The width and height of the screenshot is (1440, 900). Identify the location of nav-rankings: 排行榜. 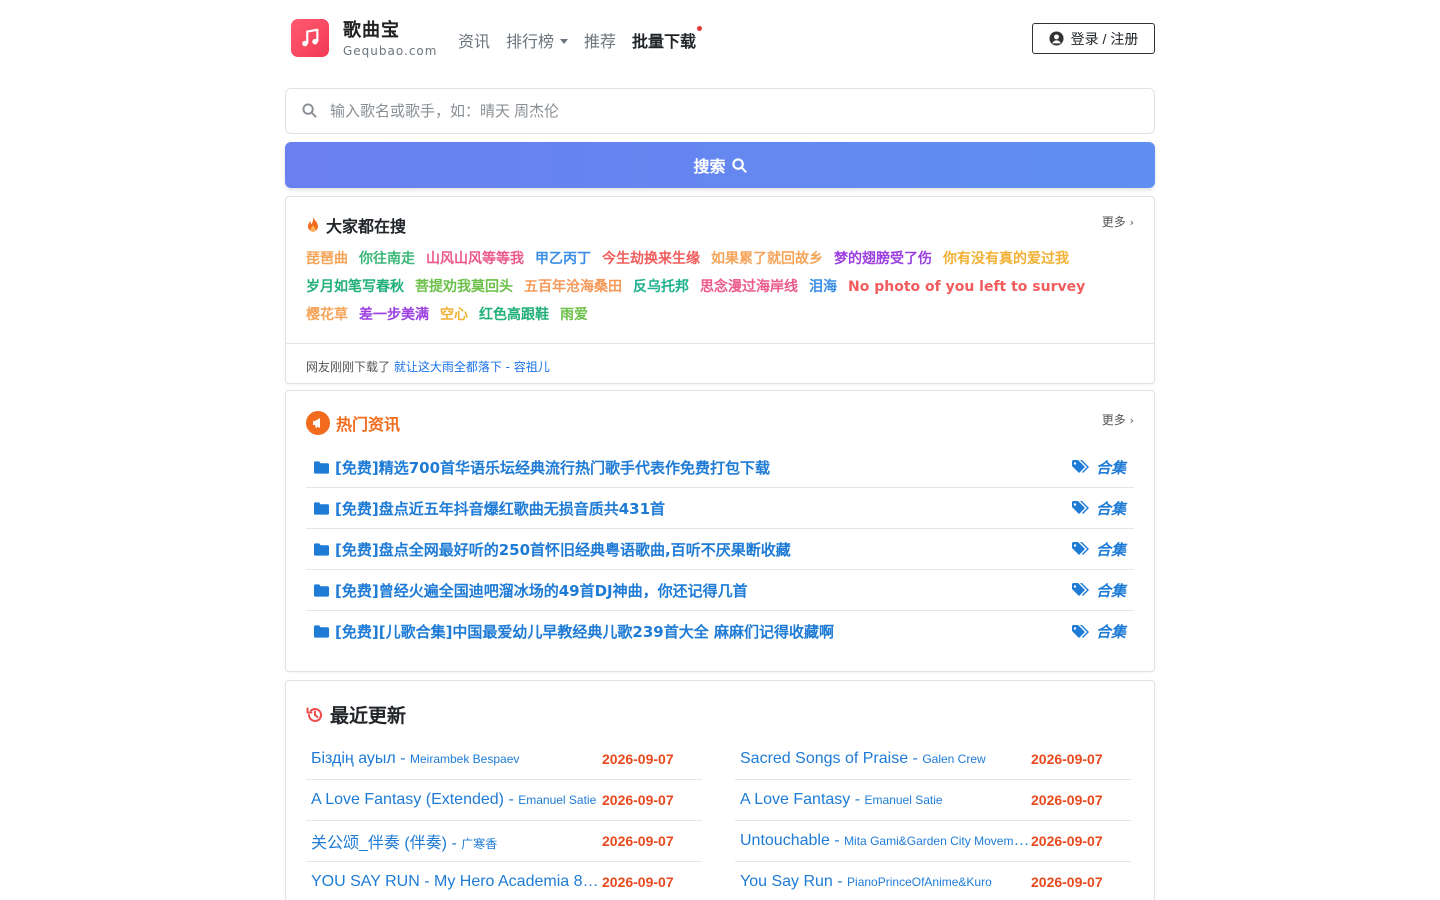
(537, 40).